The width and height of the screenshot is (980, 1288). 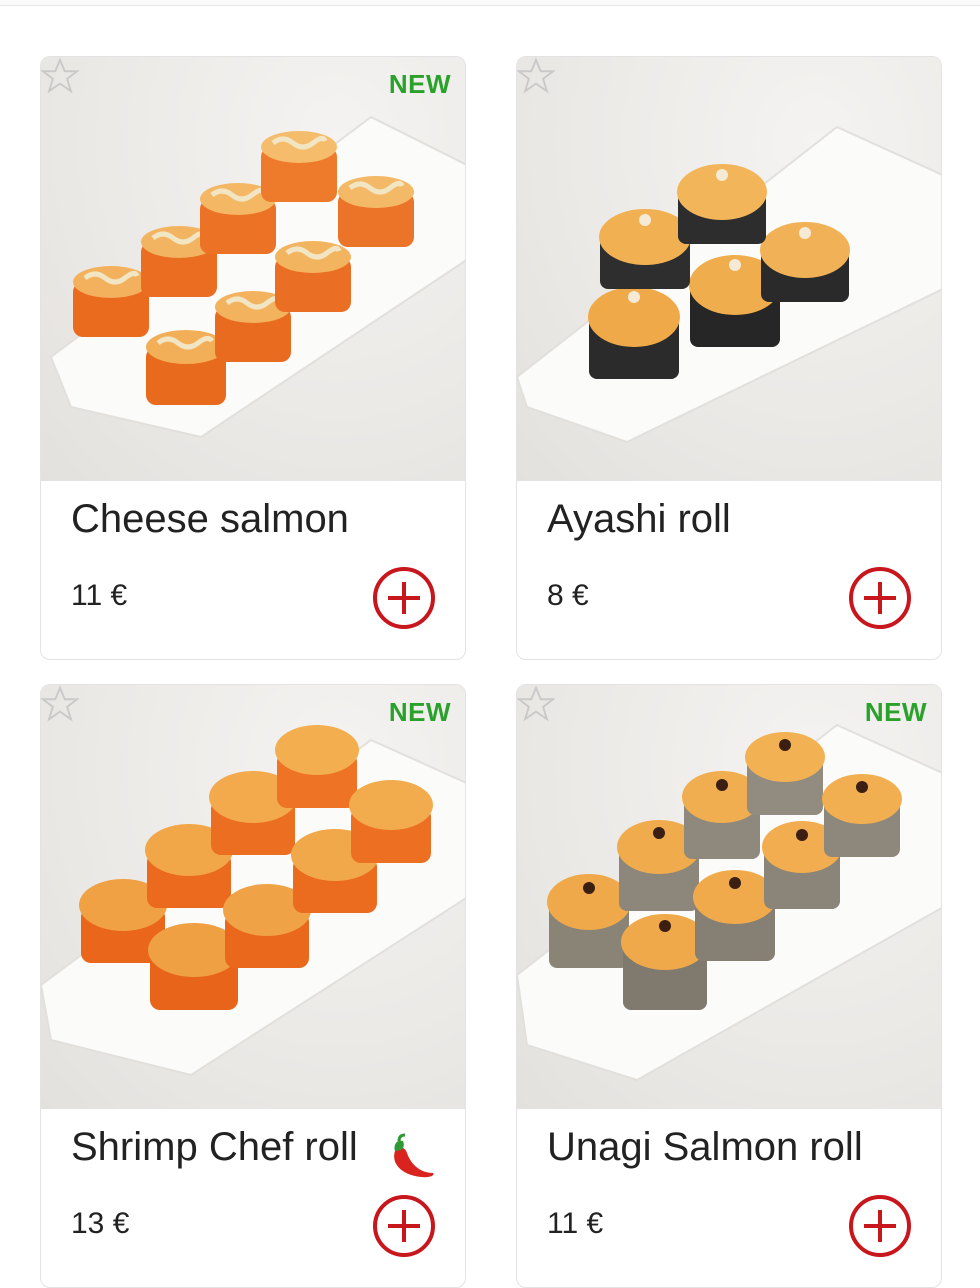 I want to click on product-info: Ayashi roll 8 €, so click(x=729, y=570).